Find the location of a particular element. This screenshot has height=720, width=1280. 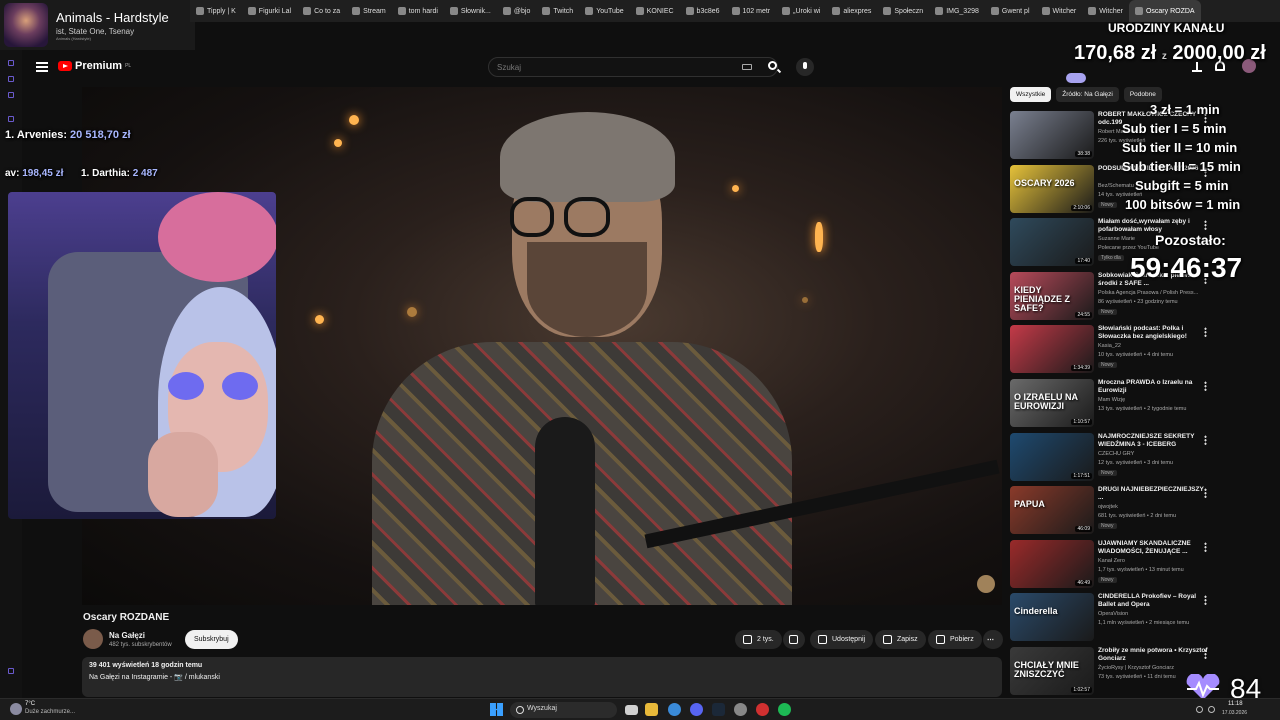

new-badge: Nowy is located at coordinates (1107, 579).